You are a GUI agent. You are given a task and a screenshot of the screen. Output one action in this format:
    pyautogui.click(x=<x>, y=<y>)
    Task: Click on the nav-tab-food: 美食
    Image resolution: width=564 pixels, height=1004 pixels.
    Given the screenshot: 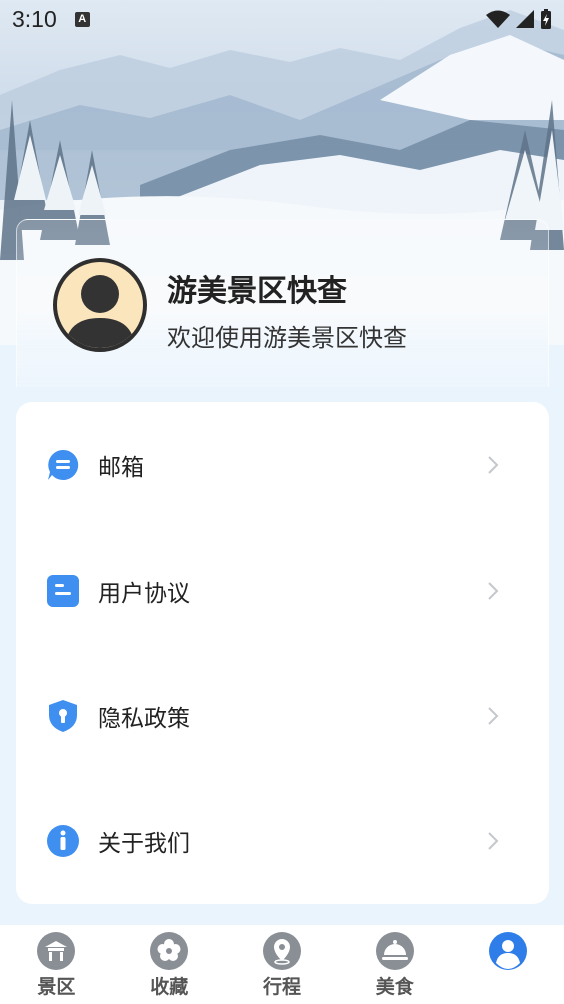 What is the action you would take?
    pyautogui.click(x=394, y=964)
    